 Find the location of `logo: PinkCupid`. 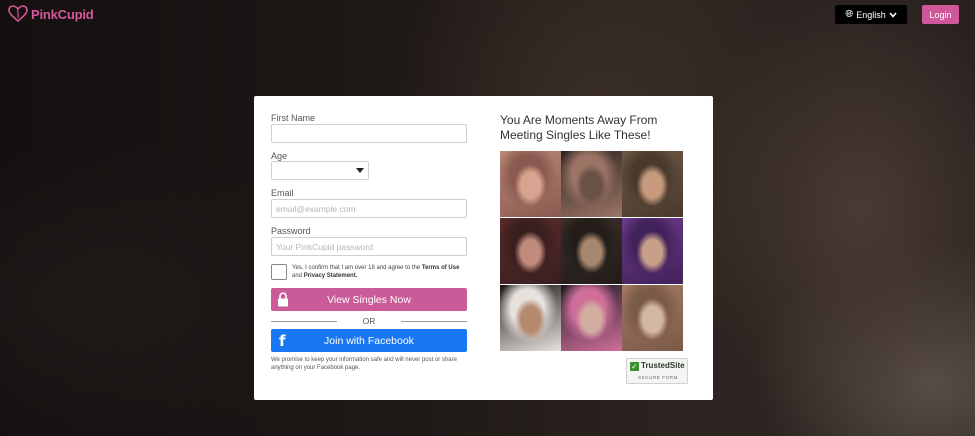

logo: PinkCupid is located at coordinates (51, 14).